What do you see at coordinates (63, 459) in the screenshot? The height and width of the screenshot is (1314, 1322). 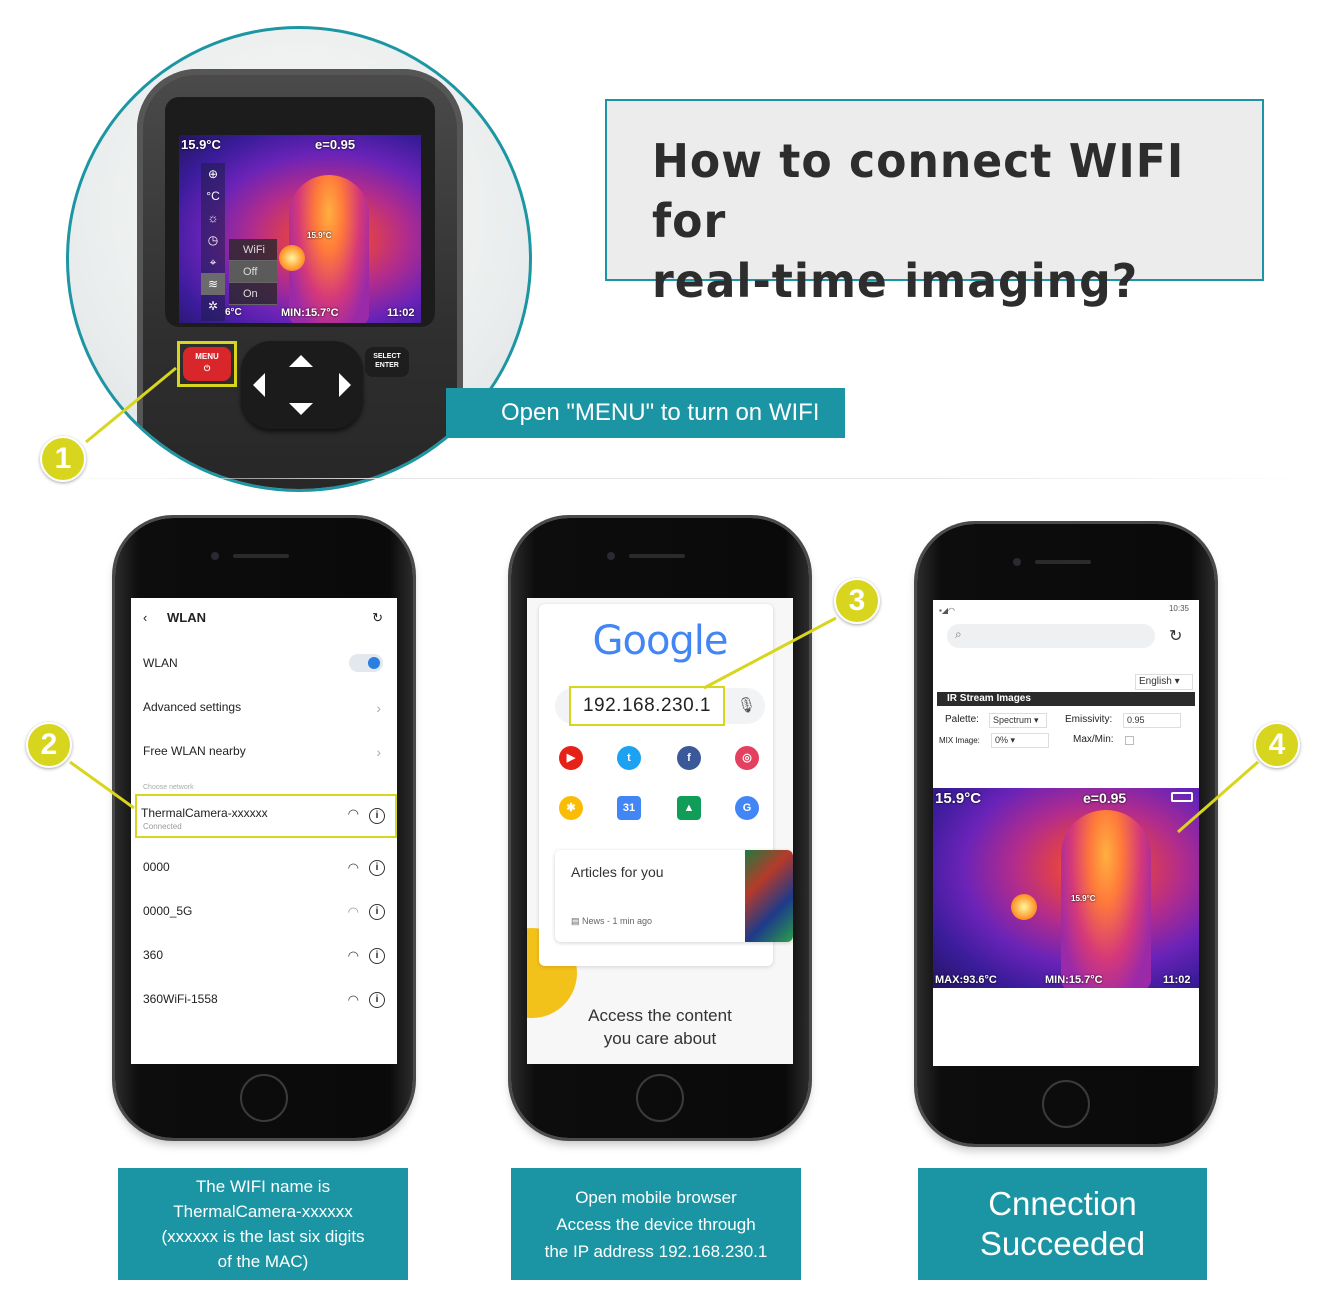 I see `step-badge-1: 1` at bounding box center [63, 459].